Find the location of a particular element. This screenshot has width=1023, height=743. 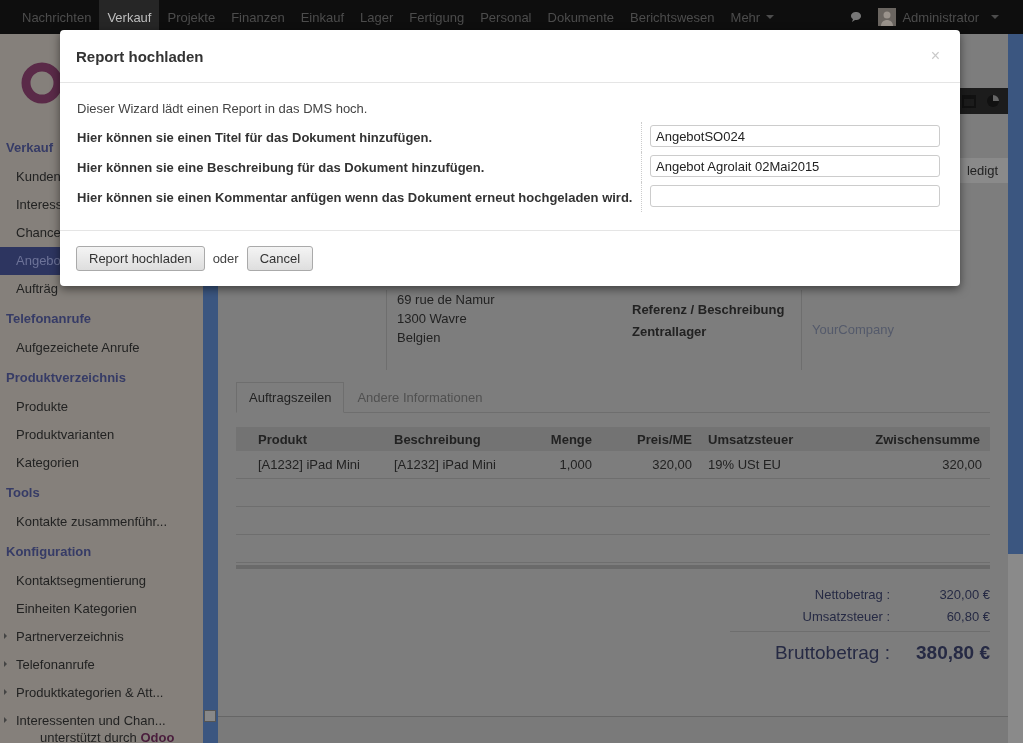

total-value: 320,00 € is located at coordinates (964, 594).